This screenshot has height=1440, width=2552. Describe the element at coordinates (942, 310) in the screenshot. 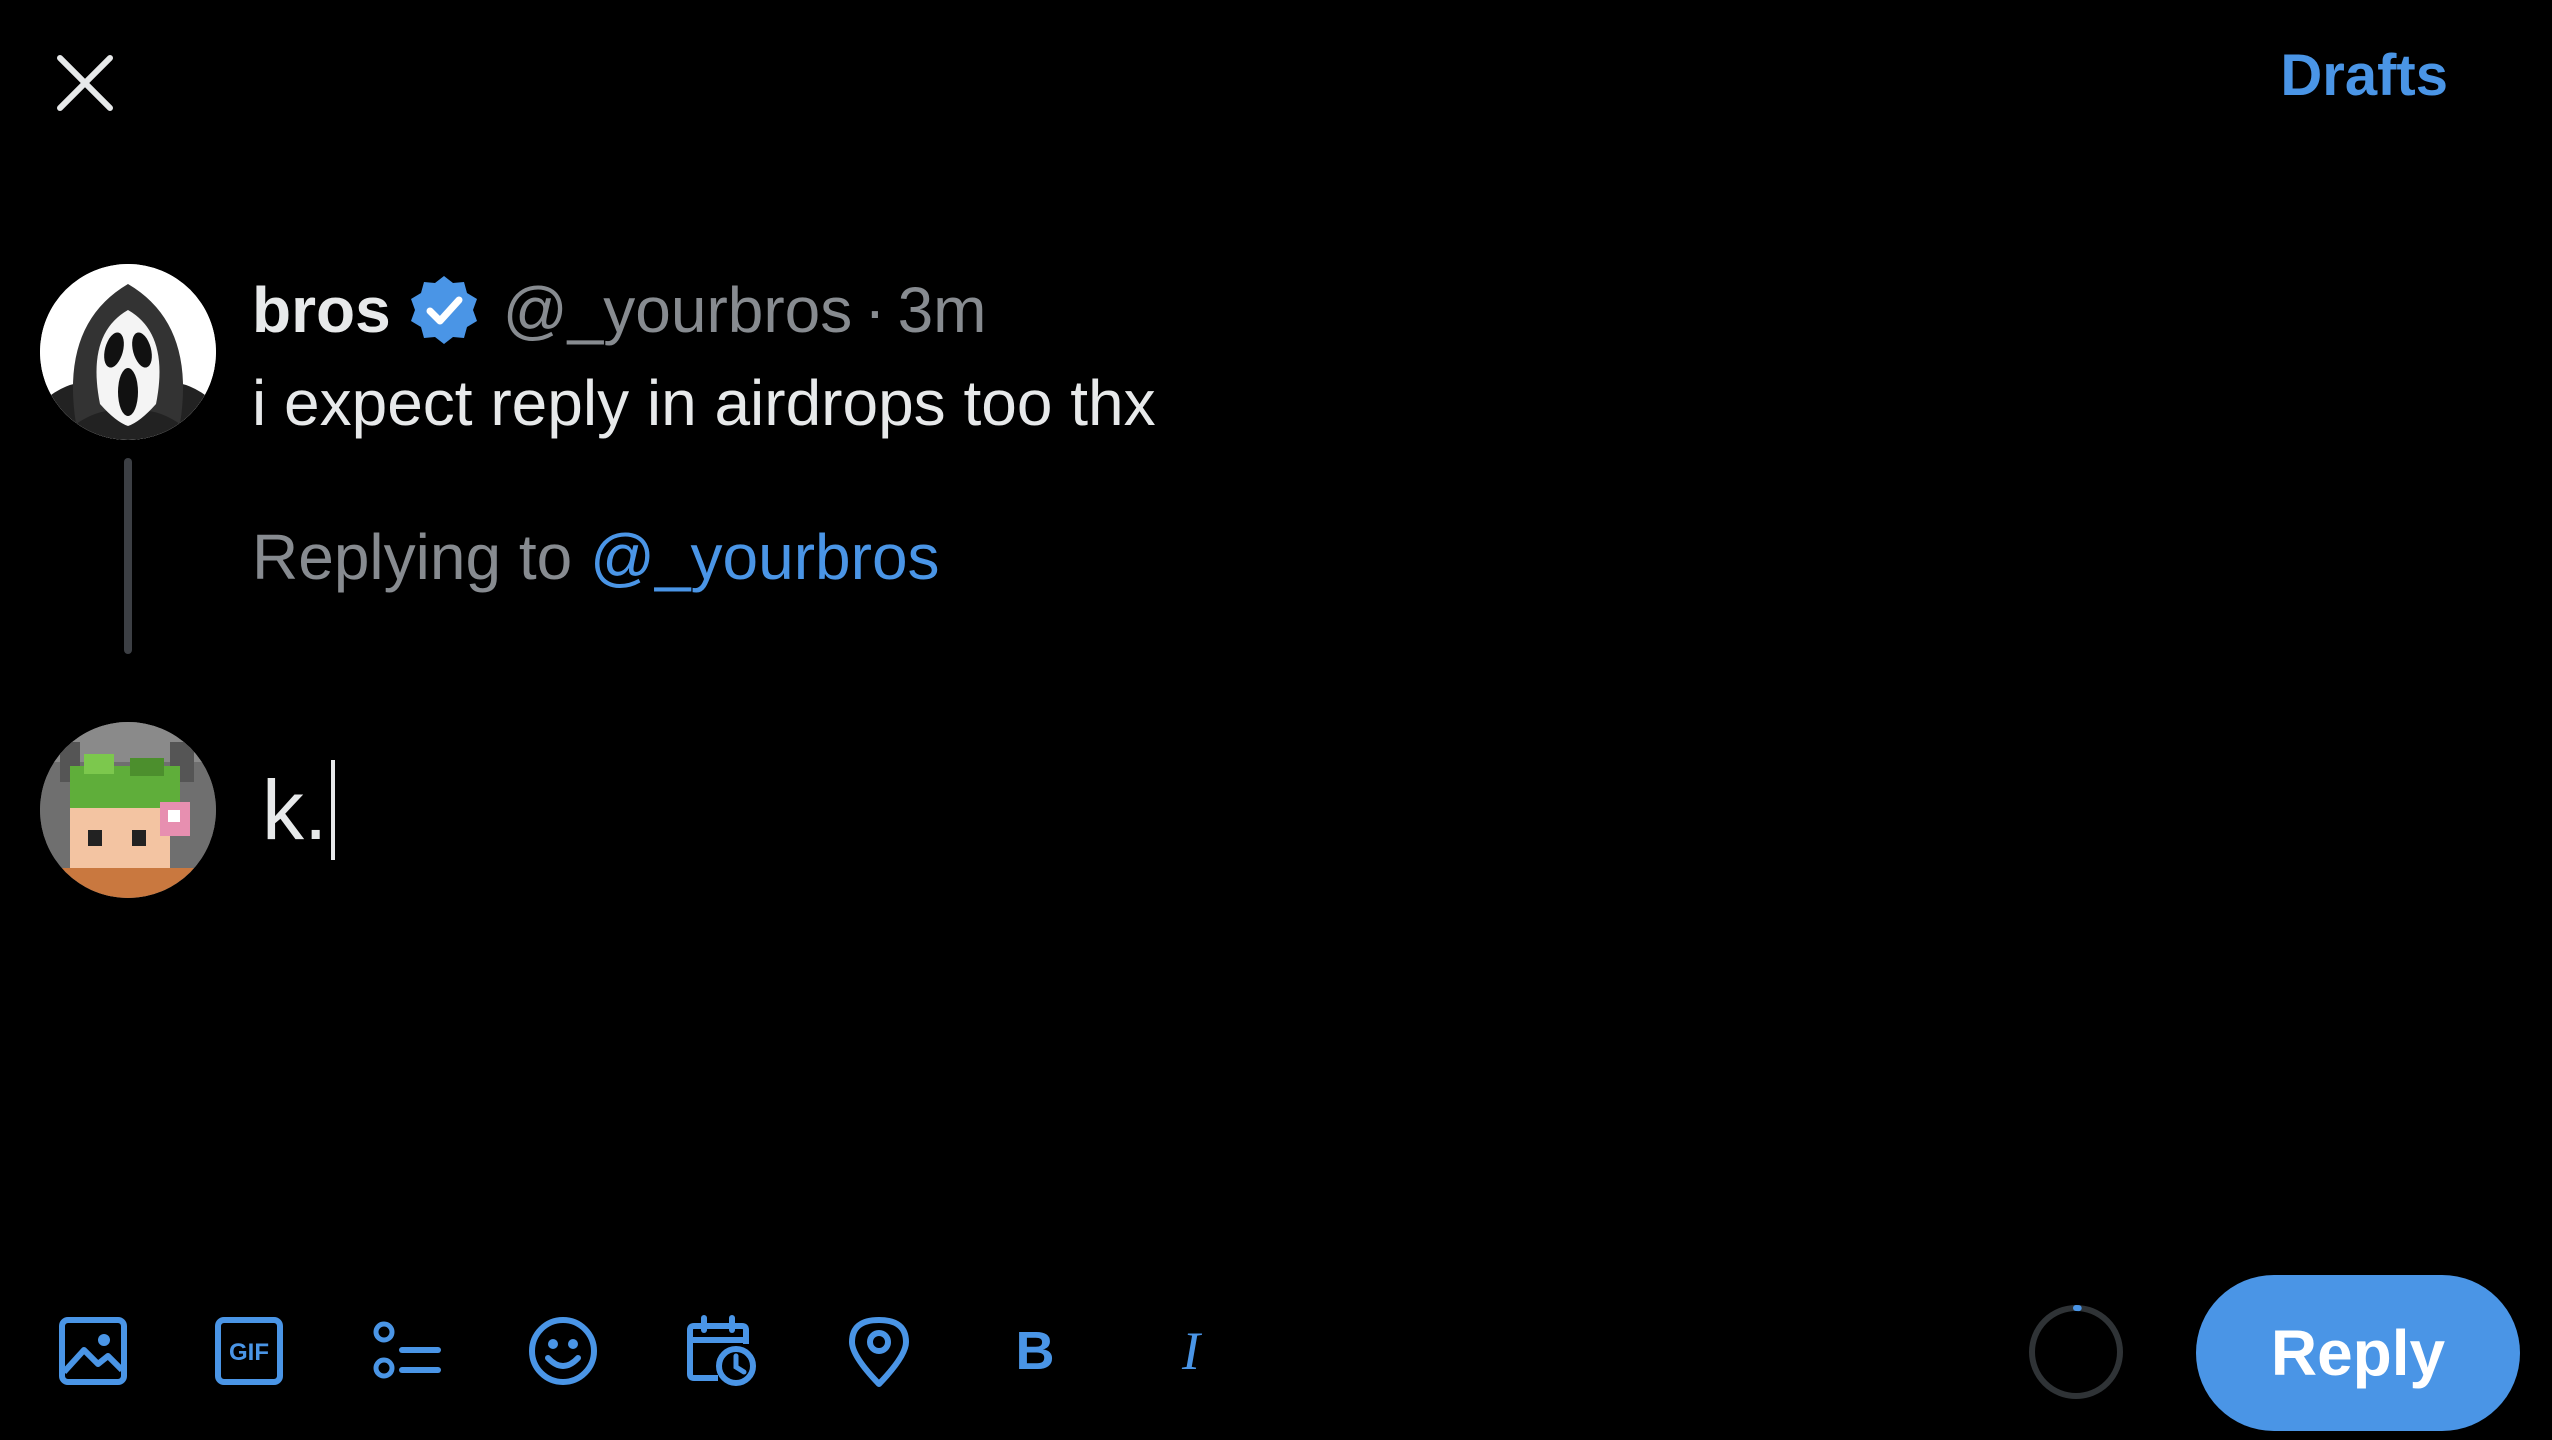

I see `tweet-timestamp: 3m` at that location.